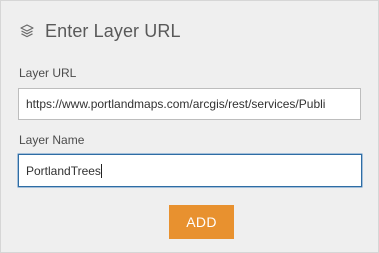 The height and width of the screenshot is (253, 379). What do you see at coordinates (190, 170) in the screenshot?
I see `layer-name-input: PortlandTrees` at bounding box center [190, 170].